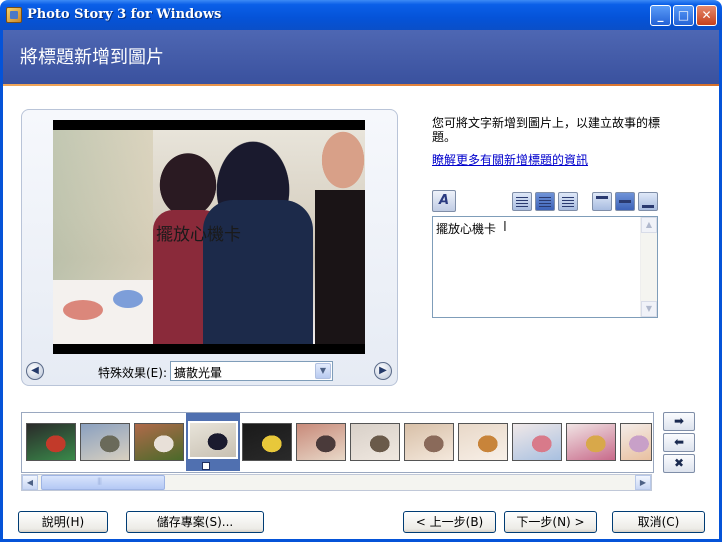  What do you see at coordinates (679, 442) in the screenshot?
I see `move-left-button: ⬅` at bounding box center [679, 442].